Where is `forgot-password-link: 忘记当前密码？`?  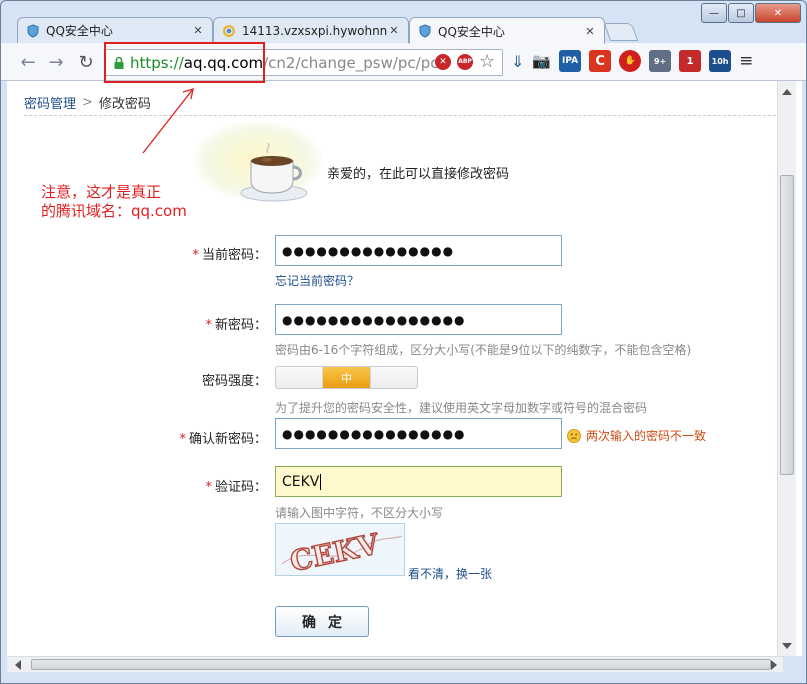
forgot-password-link: 忘记当前密码？ is located at coordinates (317, 280).